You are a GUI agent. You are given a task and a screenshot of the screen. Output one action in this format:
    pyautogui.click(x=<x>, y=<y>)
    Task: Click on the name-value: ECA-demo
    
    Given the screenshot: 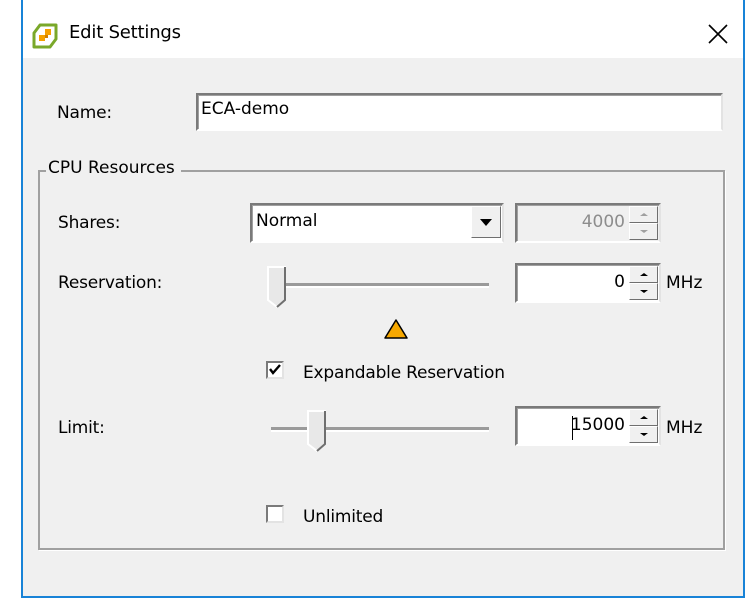 What is the action you would take?
    pyautogui.click(x=245, y=109)
    